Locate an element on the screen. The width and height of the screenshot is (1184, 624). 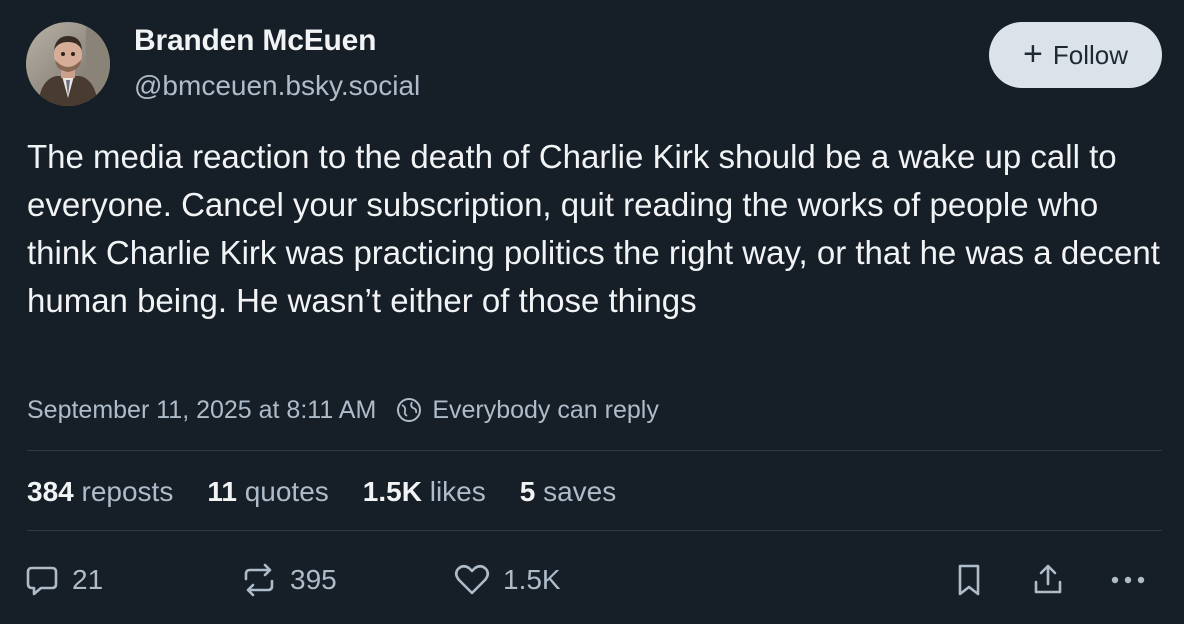
reply-setting: Everybody can reply is located at coordinates (545, 410).